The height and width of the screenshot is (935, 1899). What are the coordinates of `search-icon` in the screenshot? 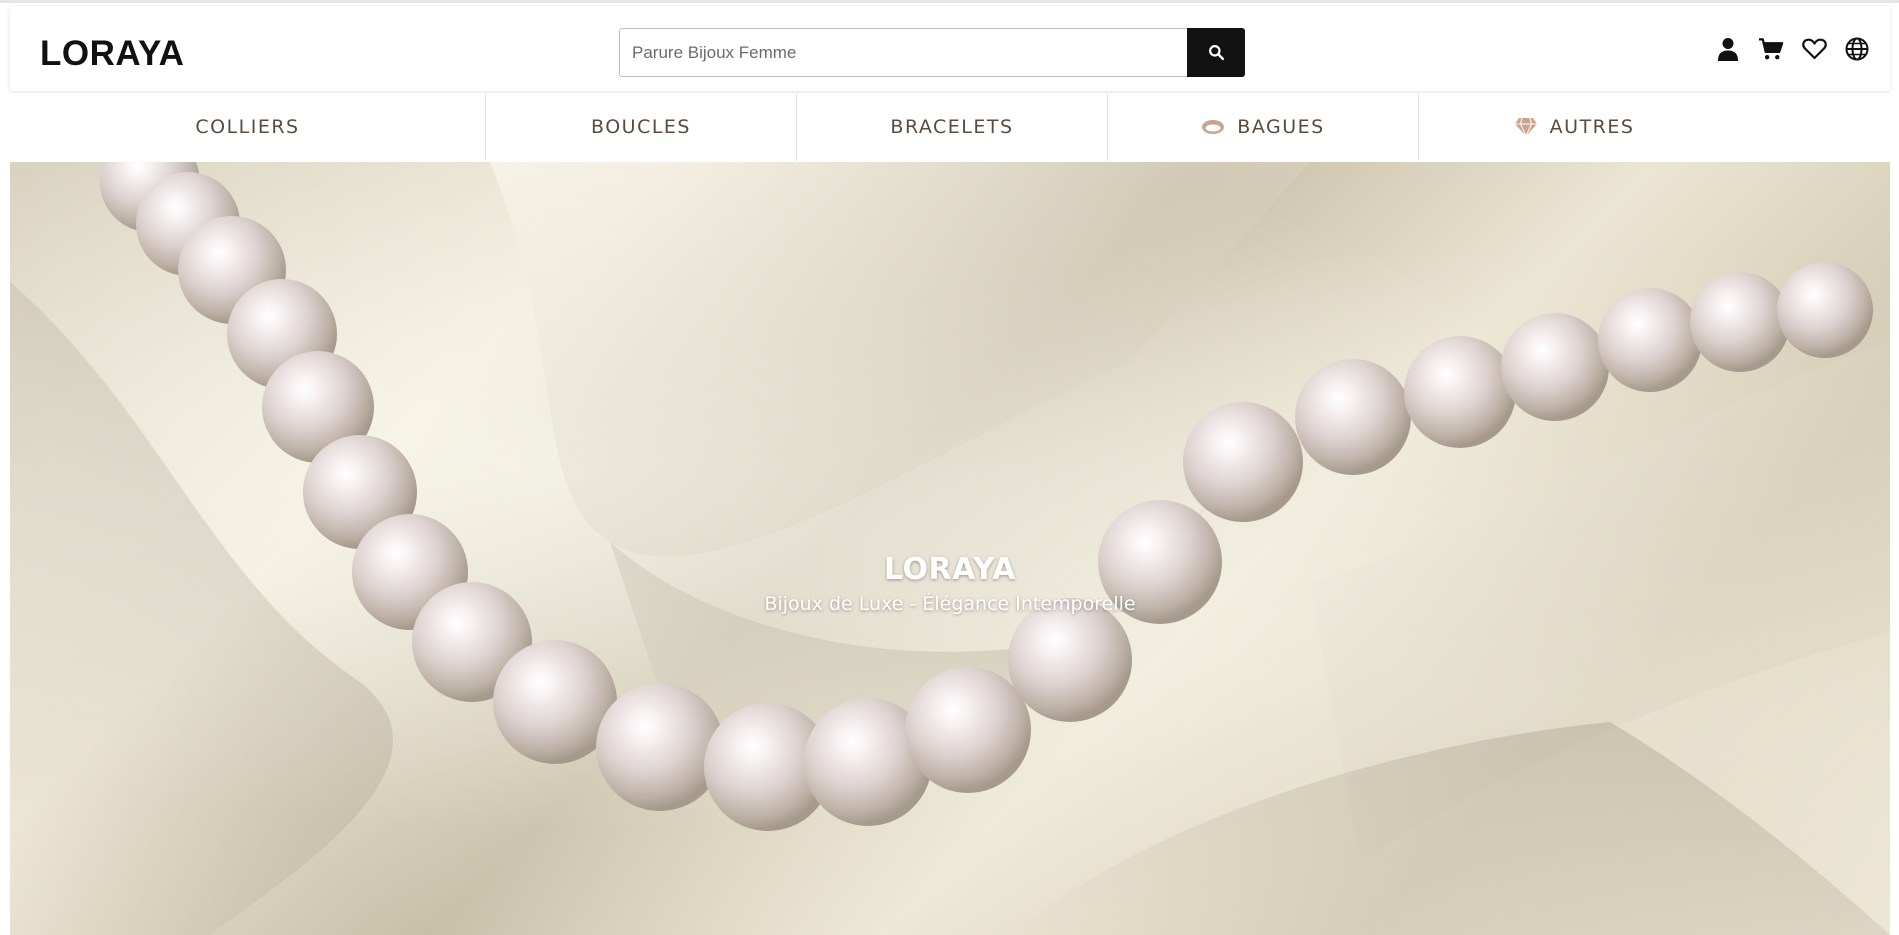 It's located at (1216, 53).